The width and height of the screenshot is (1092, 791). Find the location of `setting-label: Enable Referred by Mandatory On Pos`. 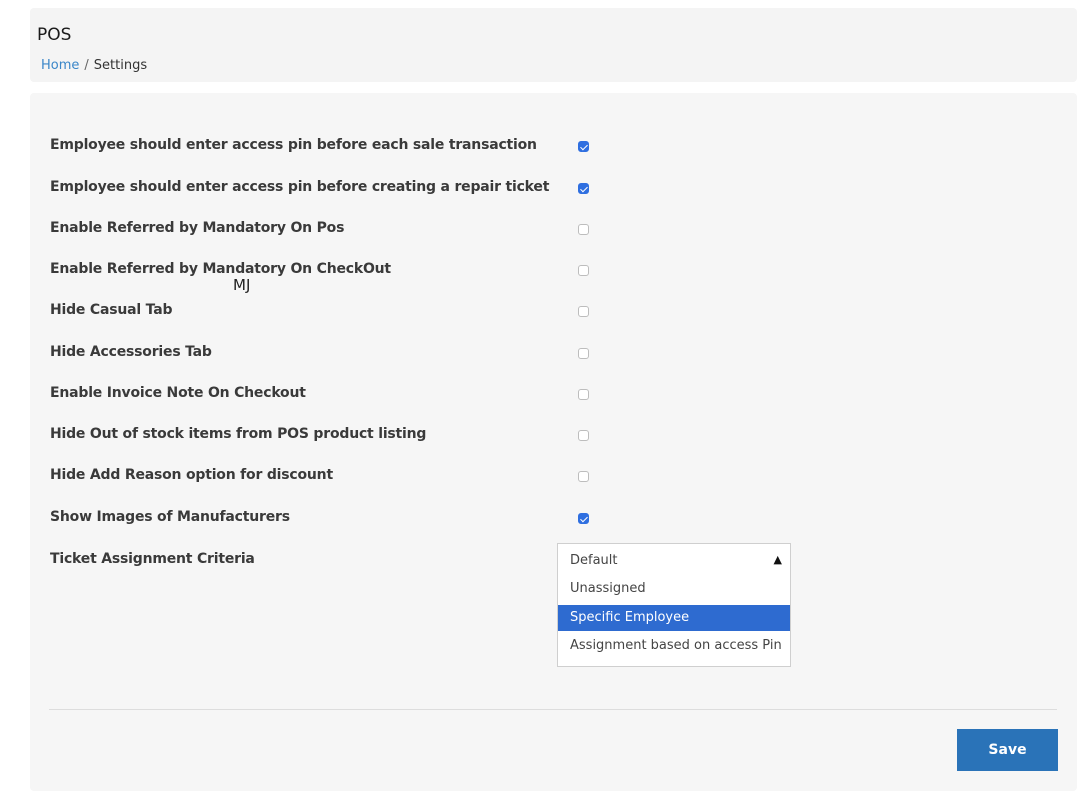

setting-label: Enable Referred by Mandatory On Pos is located at coordinates (197, 228).